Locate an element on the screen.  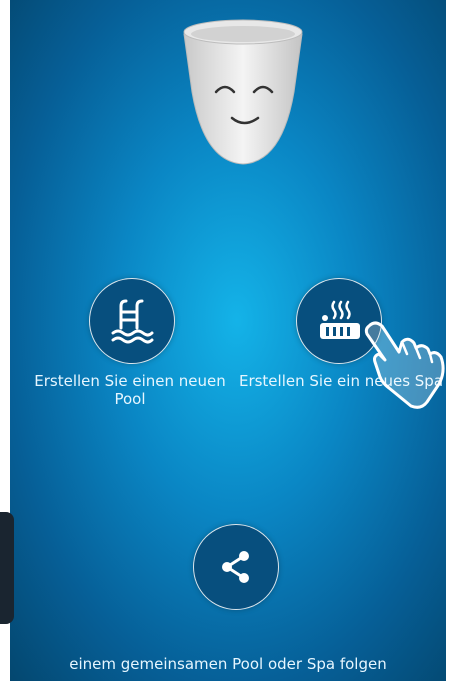
share-button is located at coordinates (236, 567).